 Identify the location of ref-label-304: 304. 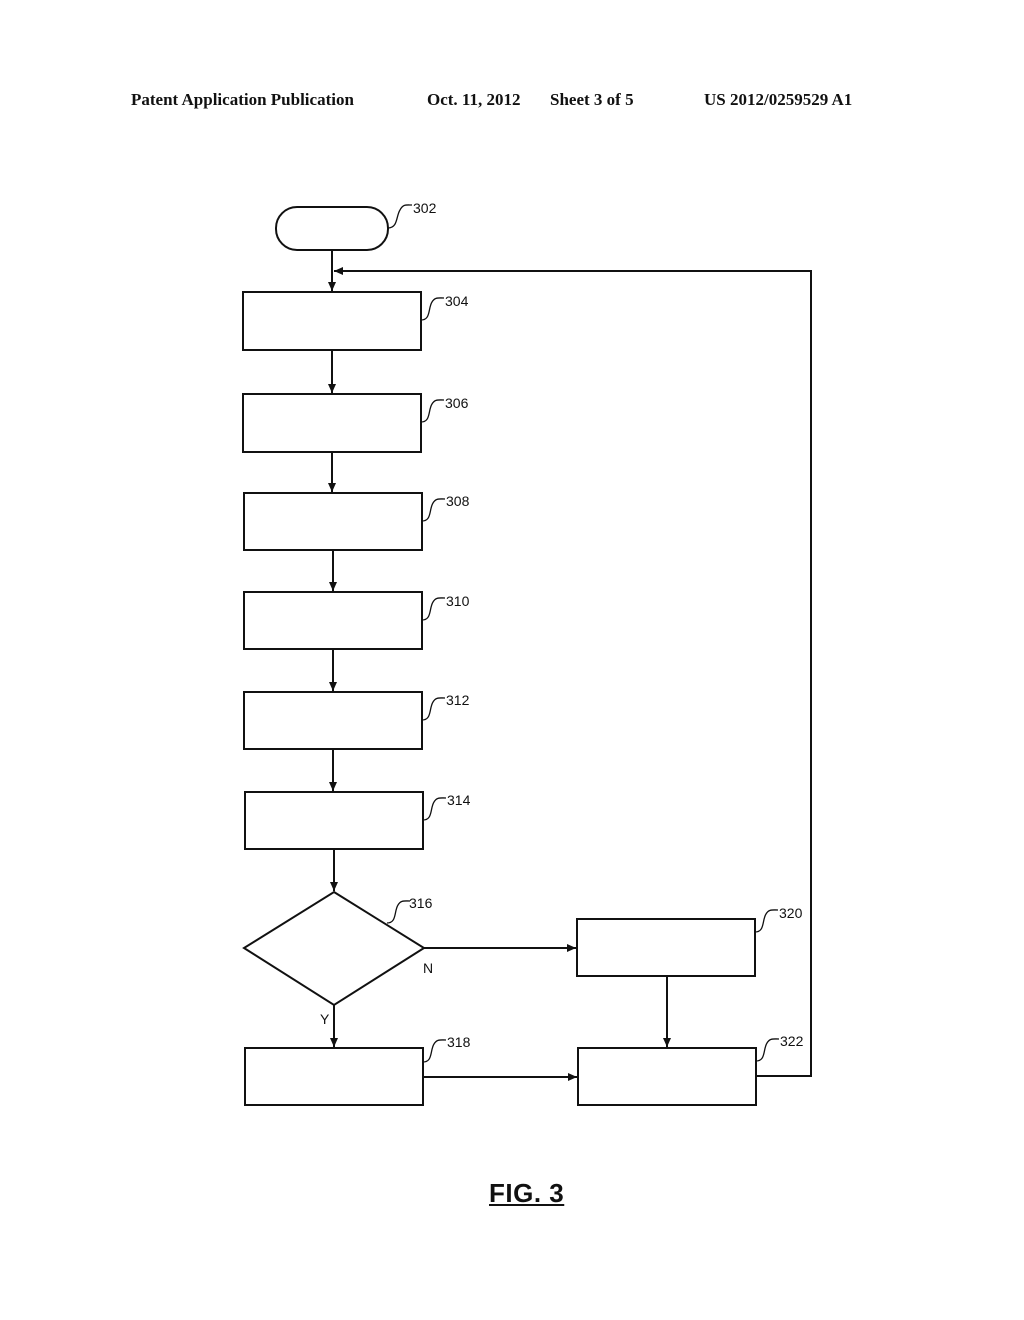
(457, 301).